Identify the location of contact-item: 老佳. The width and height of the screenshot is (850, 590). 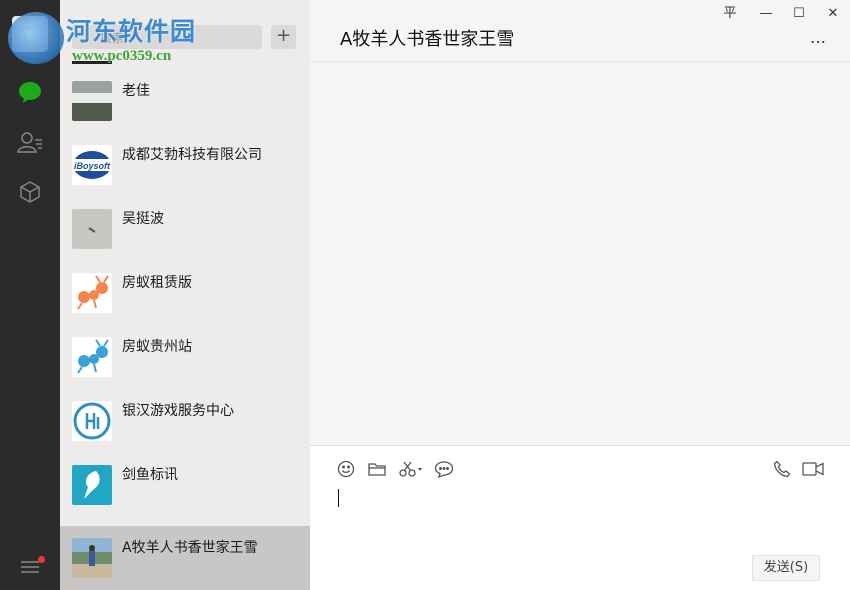
(185, 101).